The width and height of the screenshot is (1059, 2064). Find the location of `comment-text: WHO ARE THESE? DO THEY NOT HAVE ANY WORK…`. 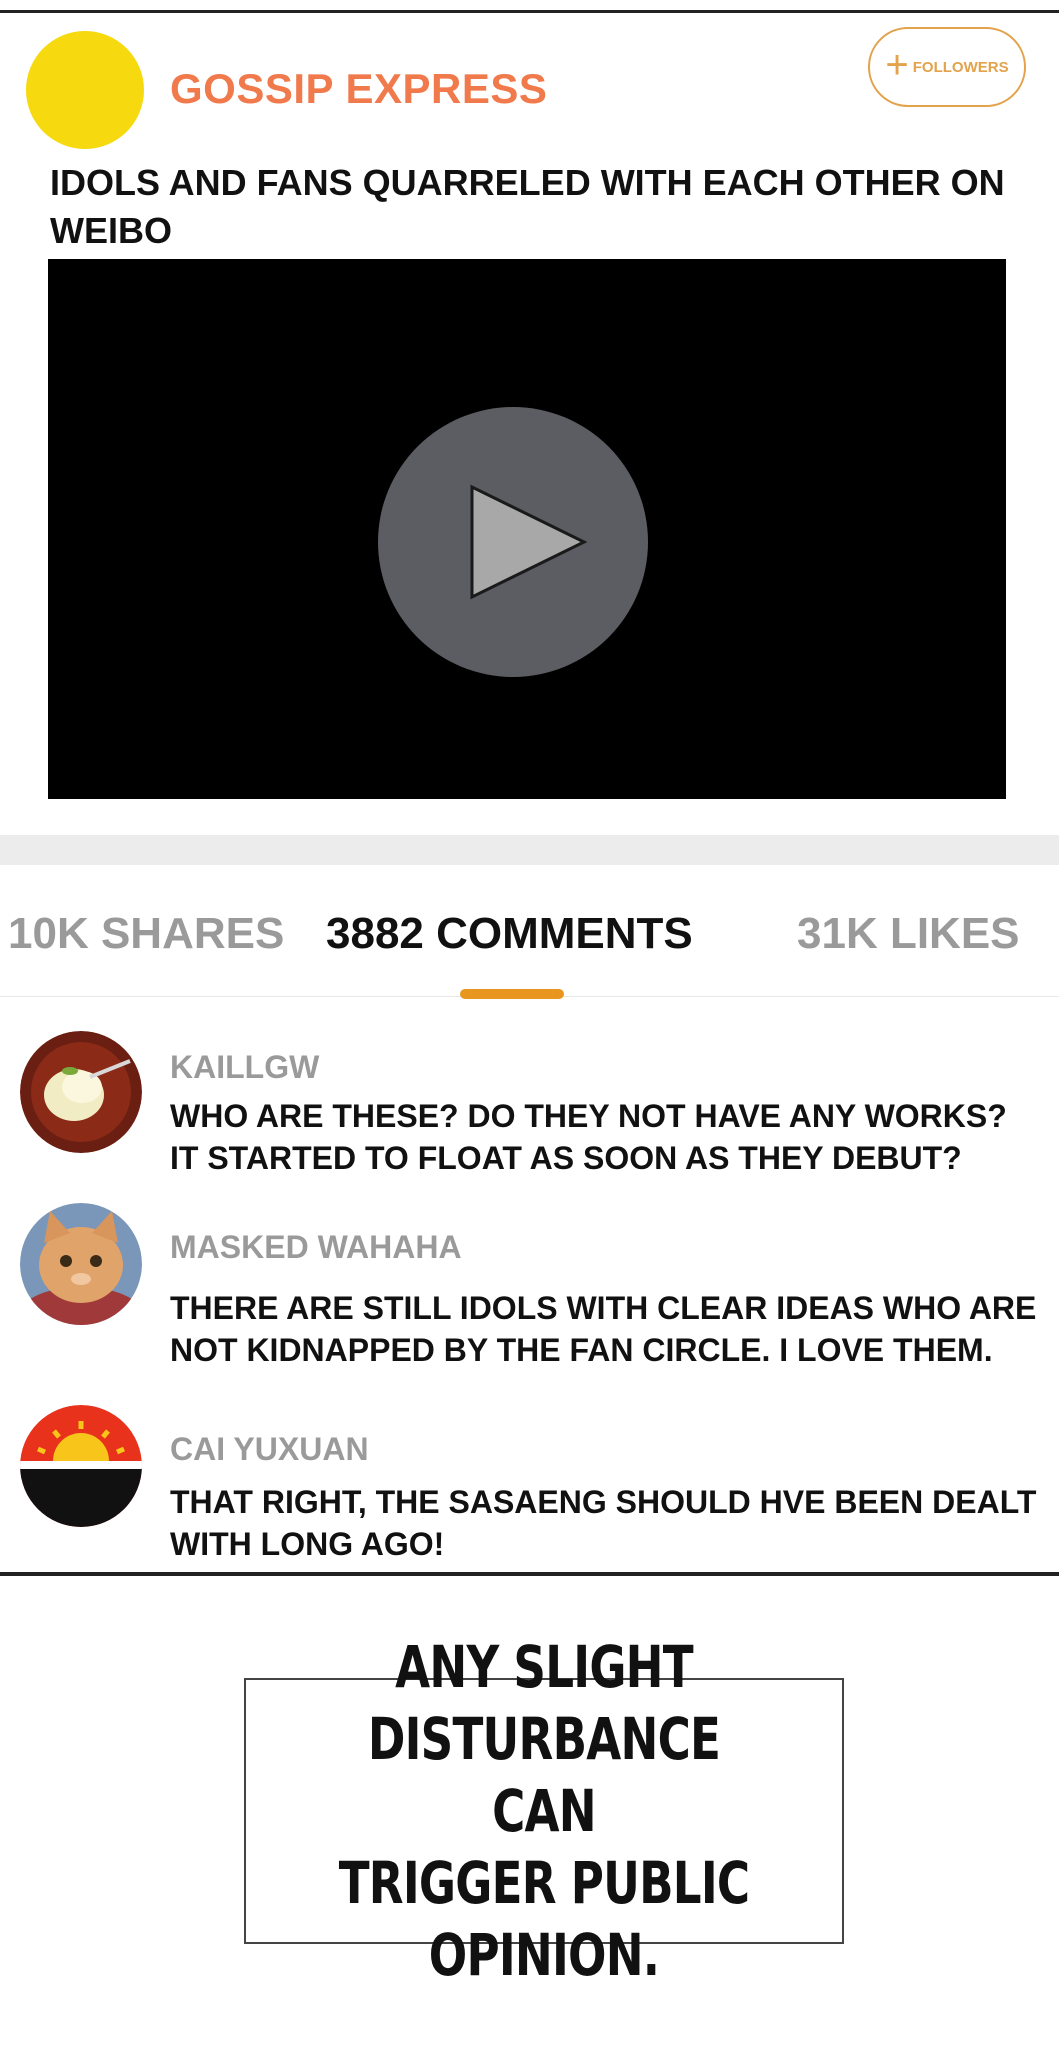

comment-text: WHO ARE THESE? DO THEY NOT HAVE ANY WORK… is located at coordinates (588, 1137).